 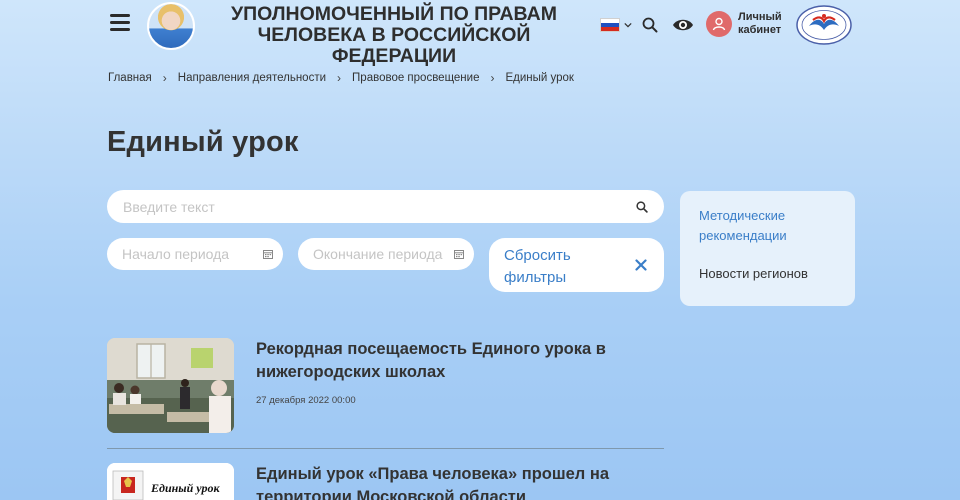 I want to click on start-date-field, so click(x=195, y=254).